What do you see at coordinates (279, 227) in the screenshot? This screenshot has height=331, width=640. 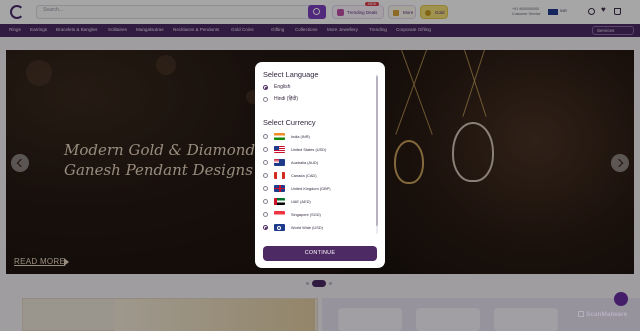 I see `world-flag-icon` at bounding box center [279, 227].